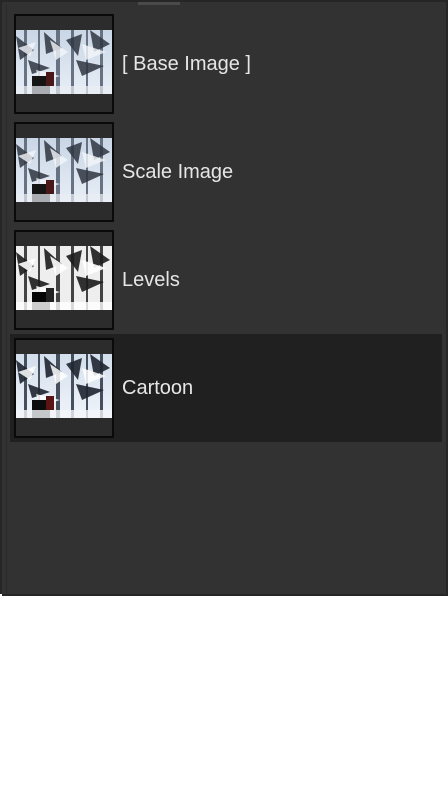 The image size is (448, 800). What do you see at coordinates (225, 595) in the screenshot?
I see `panel-bottom-border` at bounding box center [225, 595].